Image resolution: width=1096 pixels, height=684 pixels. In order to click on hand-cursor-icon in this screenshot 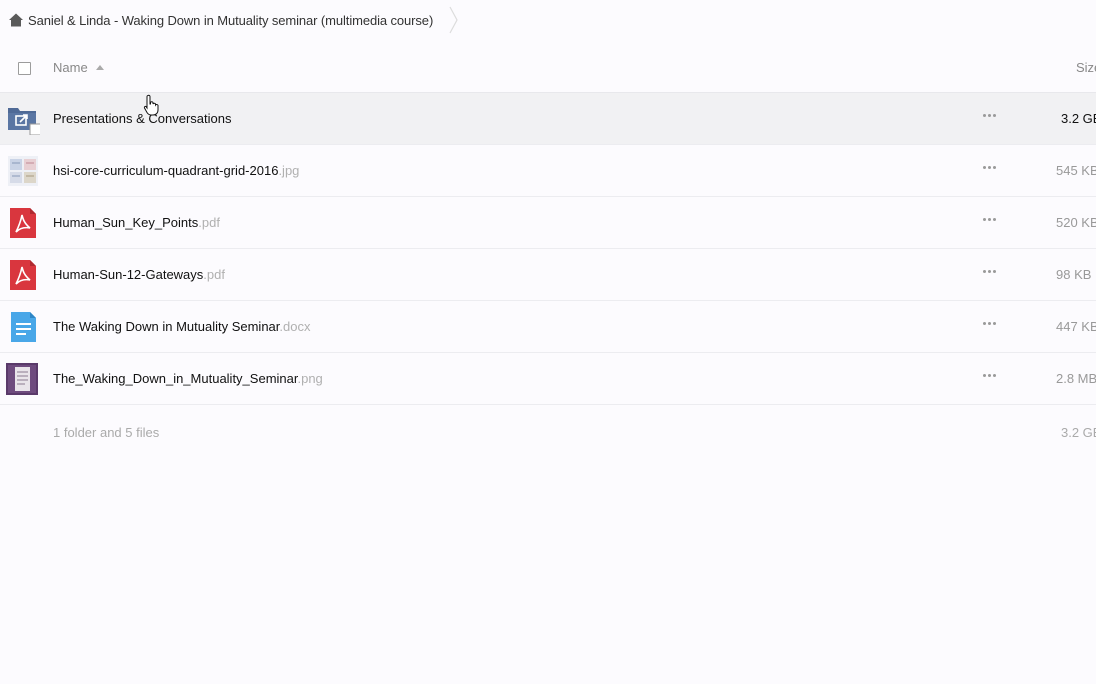, I will do `click(151, 105)`.